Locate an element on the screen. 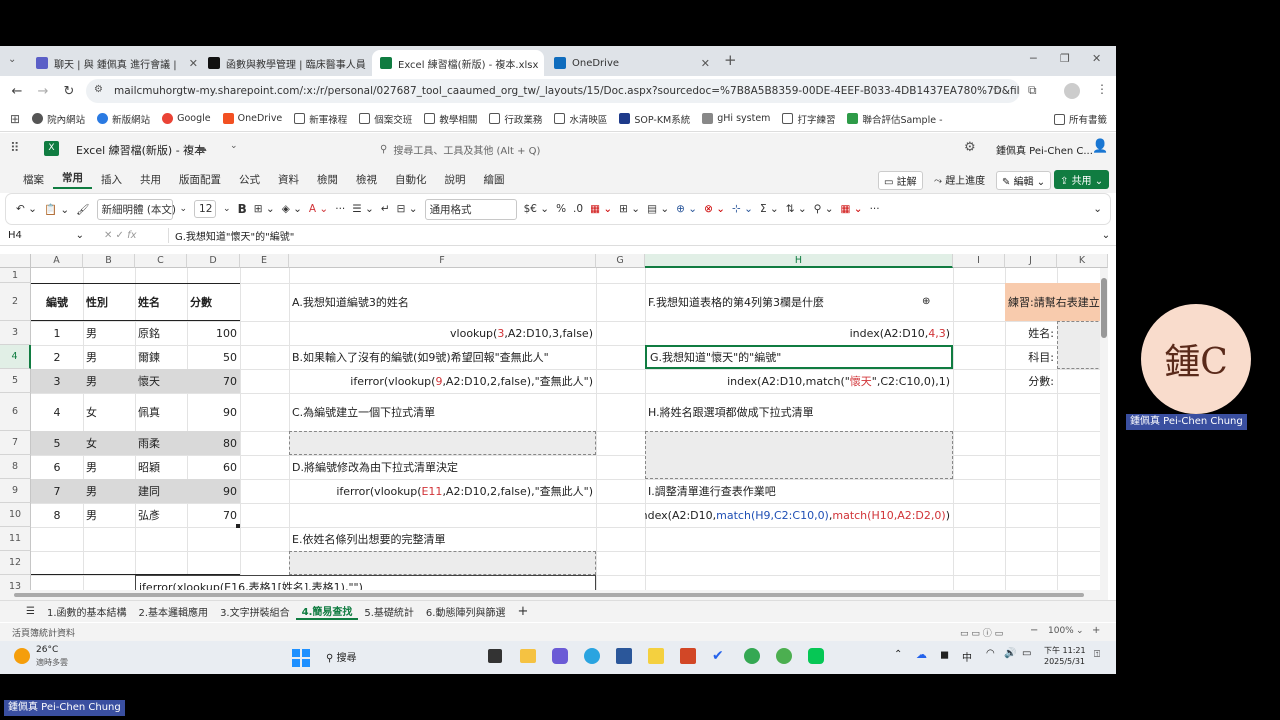 The width and height of the screenshot is (1280, 720). browser-tab-onedrive: OneDrive ✕ is located at coordinates (632, 63).